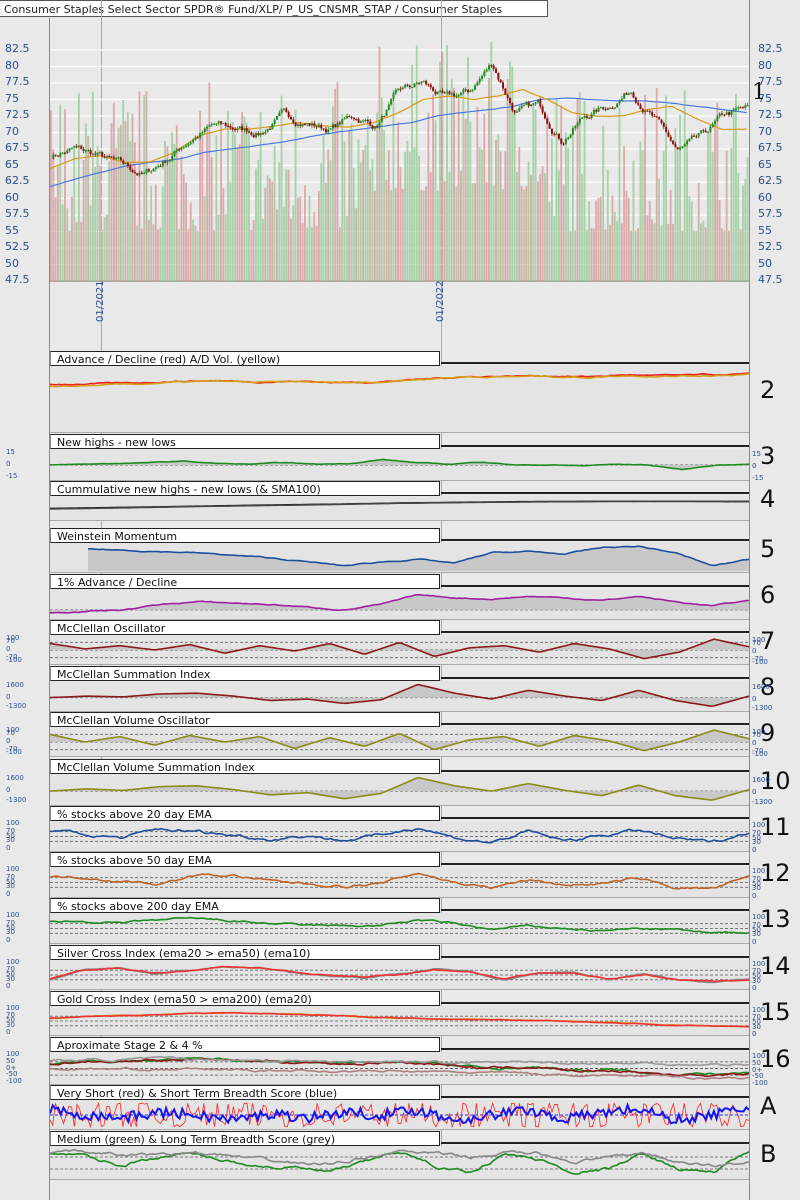 The width and height of the screenshot is (800, 1200). What do you see at coordinates (768, 595) in the screenshot?
I see `panel-number: 6` at bounding box center [768, 595].